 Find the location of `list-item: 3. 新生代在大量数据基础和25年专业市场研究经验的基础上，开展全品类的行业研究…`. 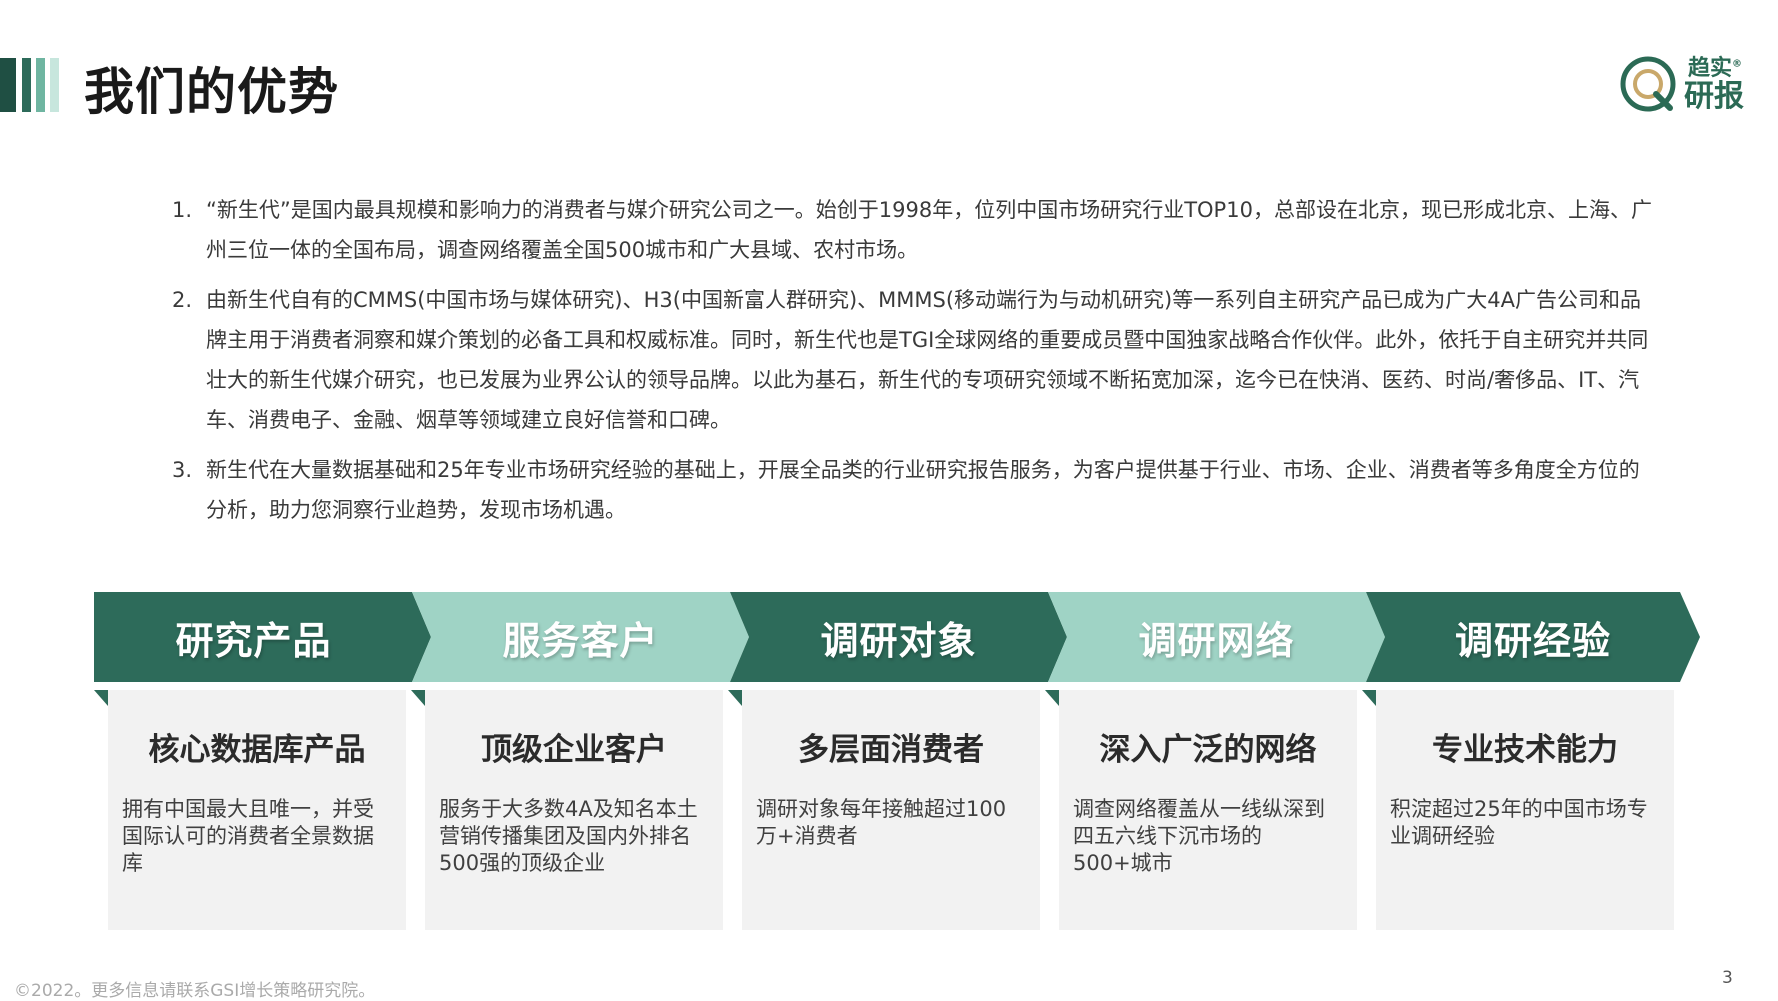

list-item: 3. 新生代在大量数据基础和25年专业市场研究经验的基础上，开展全品类的行业研究… is located at coordinates (912, 490).